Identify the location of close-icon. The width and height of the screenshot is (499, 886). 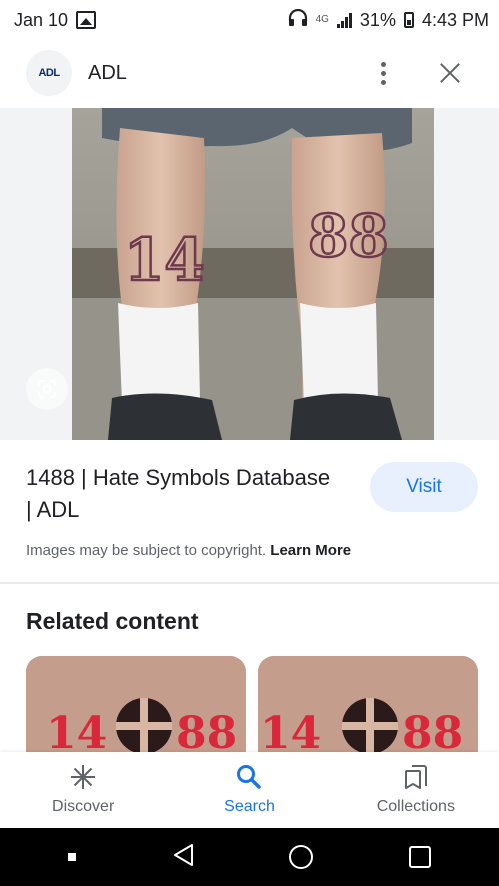
(450, 73).